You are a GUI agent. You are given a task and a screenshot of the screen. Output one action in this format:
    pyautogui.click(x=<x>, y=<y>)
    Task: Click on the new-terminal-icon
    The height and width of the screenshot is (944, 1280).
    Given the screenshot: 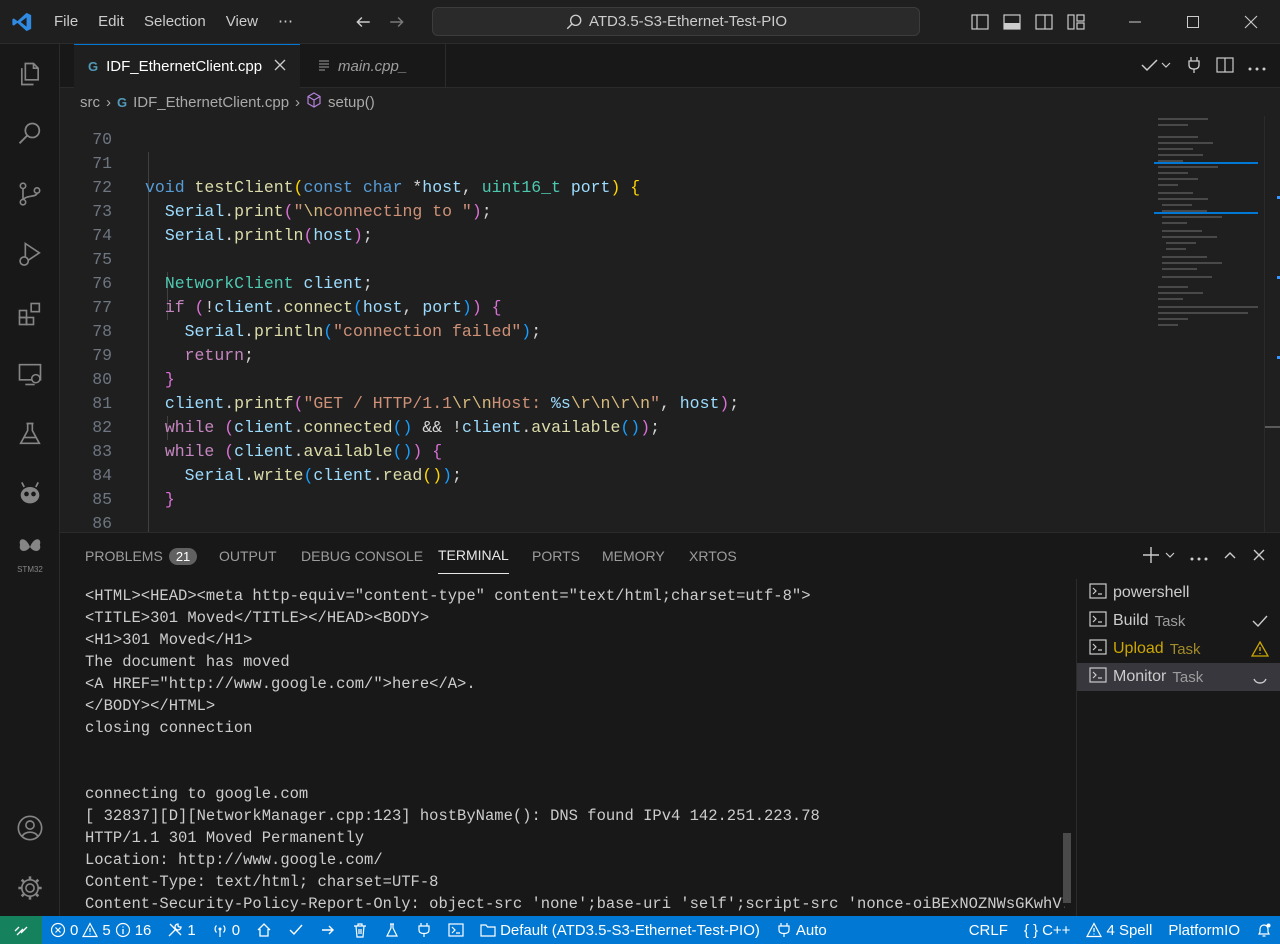 What is the action you would take?
    pyautogui.click(x=1159, y=556)
    